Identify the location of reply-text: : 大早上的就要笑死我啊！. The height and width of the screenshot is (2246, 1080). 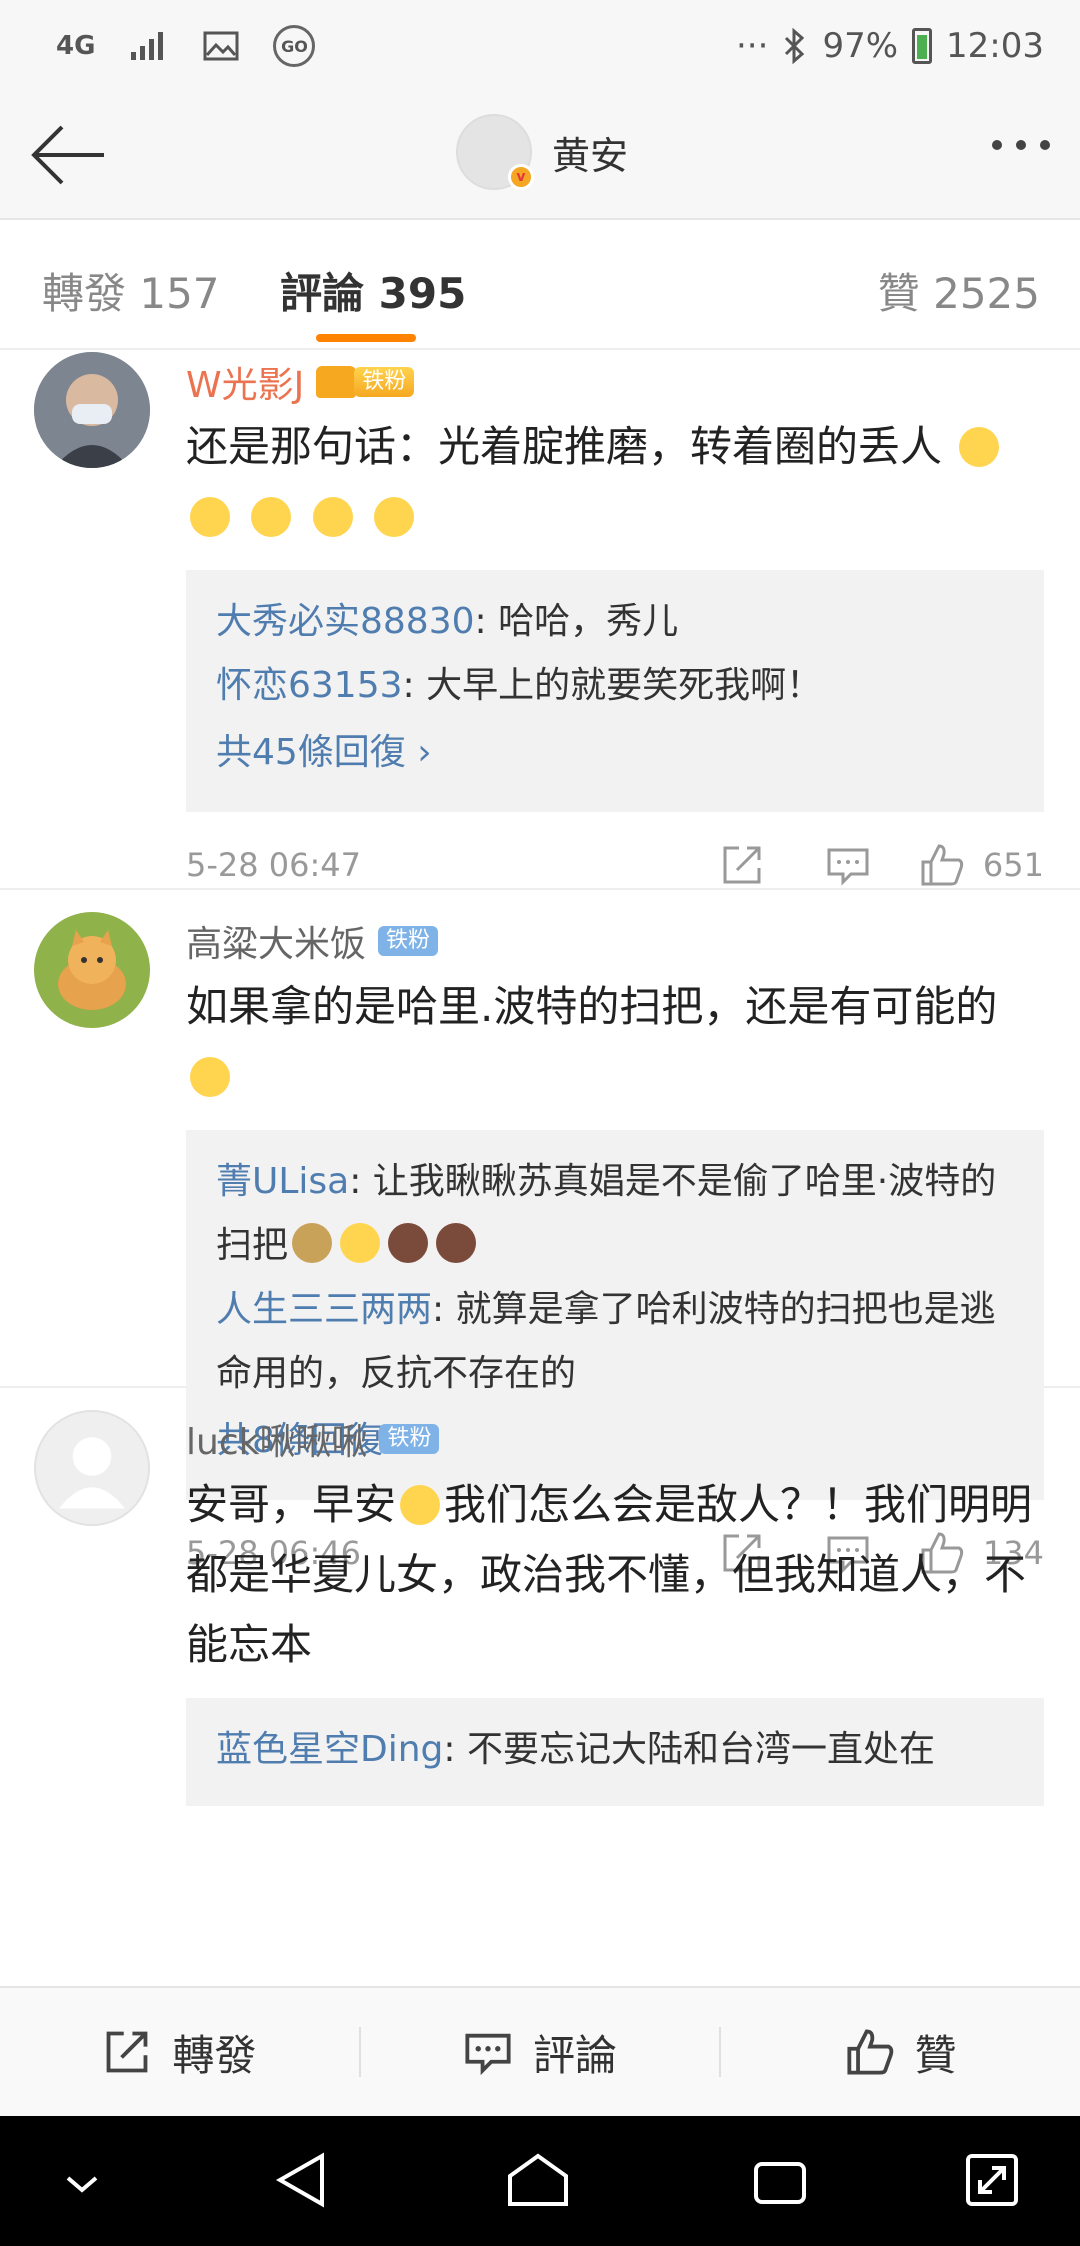
(612, 685).